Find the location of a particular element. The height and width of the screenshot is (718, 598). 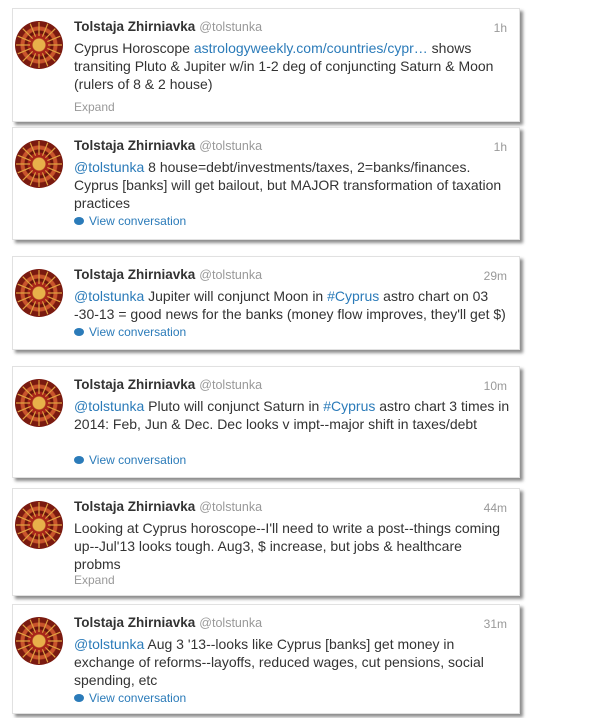

timestamp: 31m is located at coordinates (495, 624).